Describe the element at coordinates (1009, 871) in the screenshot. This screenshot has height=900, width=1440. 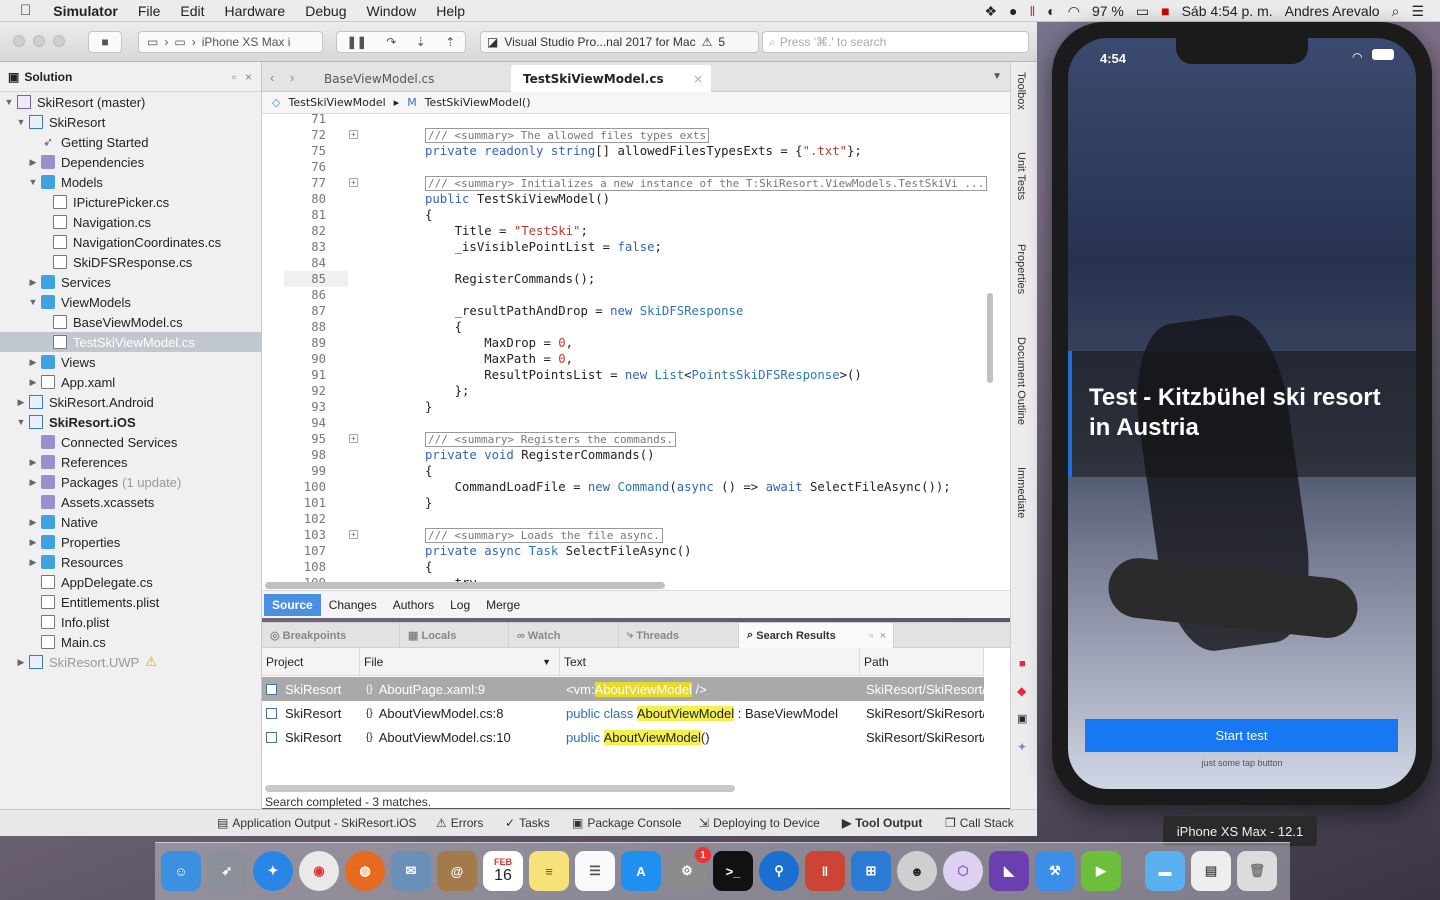
I see `visual-studio-icon: ◣` at that location.